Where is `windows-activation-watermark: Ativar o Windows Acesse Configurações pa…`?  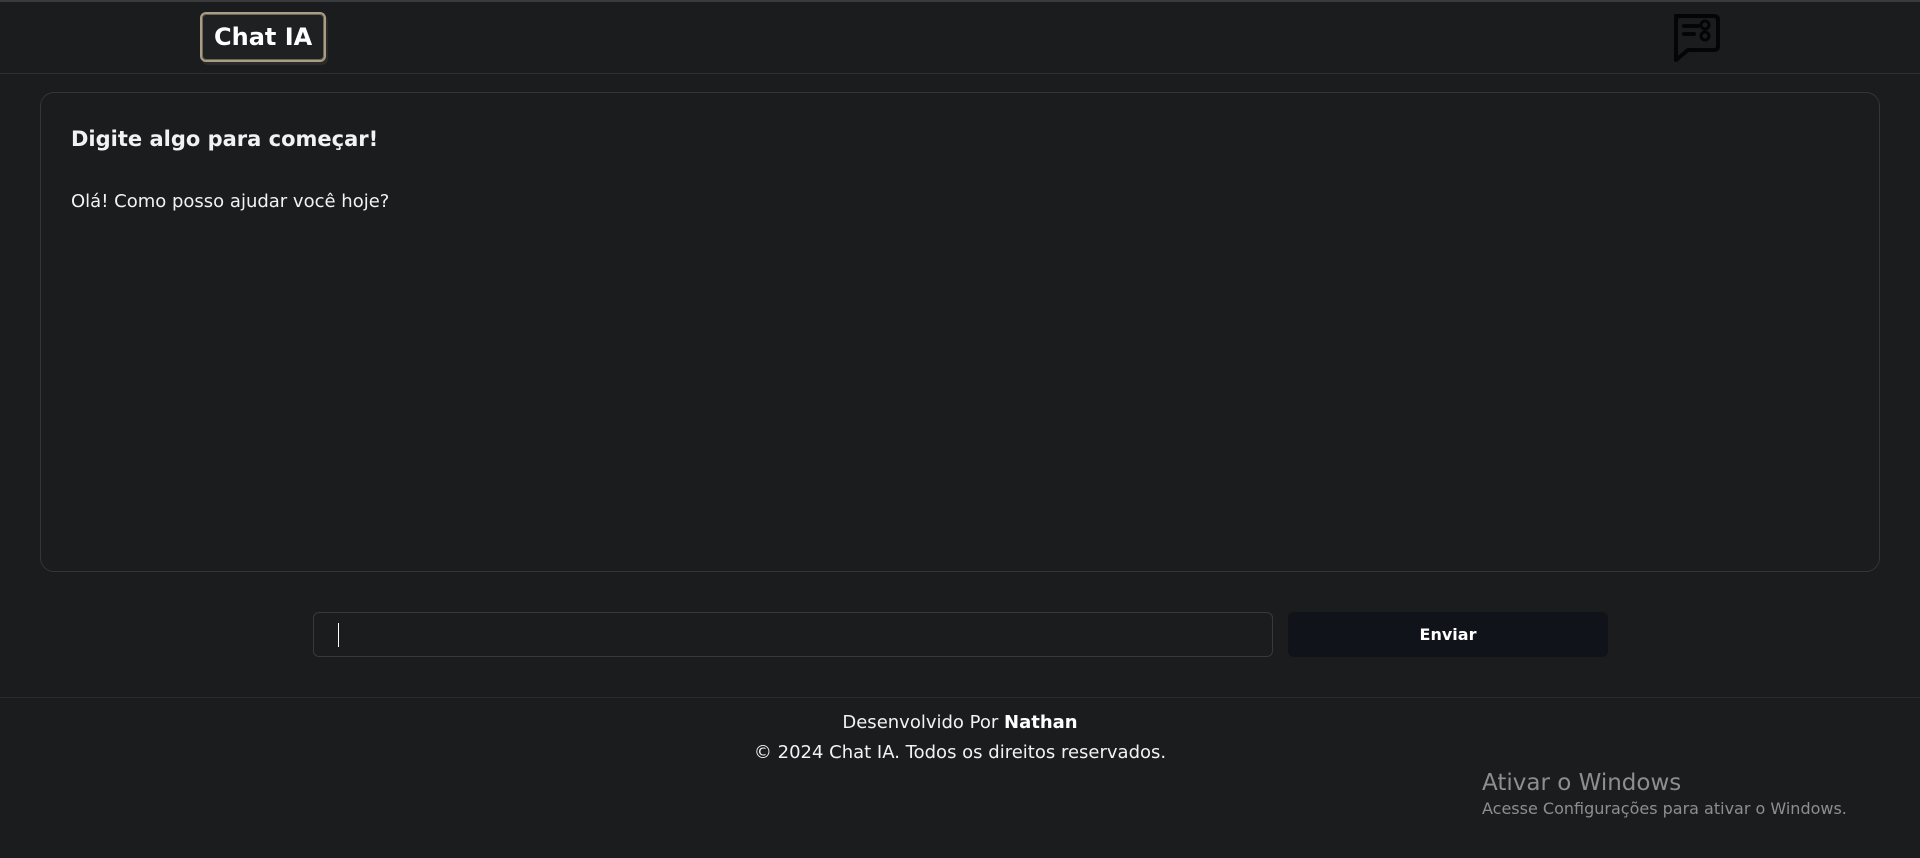
windows-activation-watermark: Ativar o Windows Acesse Configurações pa… is located at coordinates (1664, 794).